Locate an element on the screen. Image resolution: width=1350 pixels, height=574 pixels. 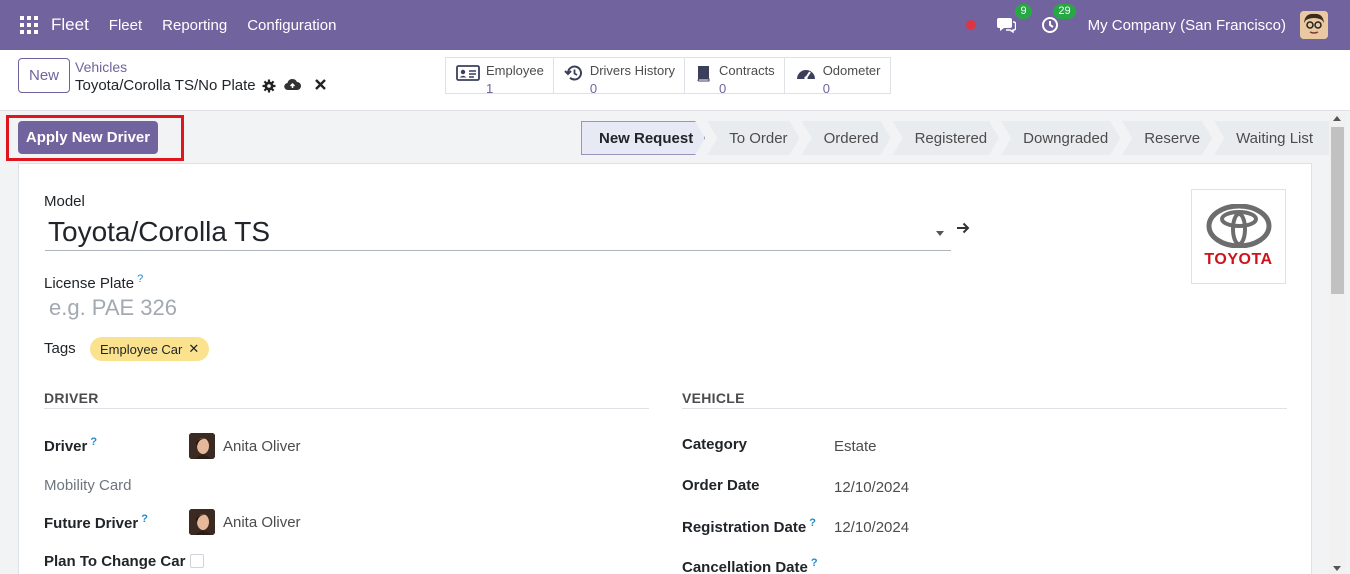
future-driver-label: Future Driver? is located at coordinates (96, 522).